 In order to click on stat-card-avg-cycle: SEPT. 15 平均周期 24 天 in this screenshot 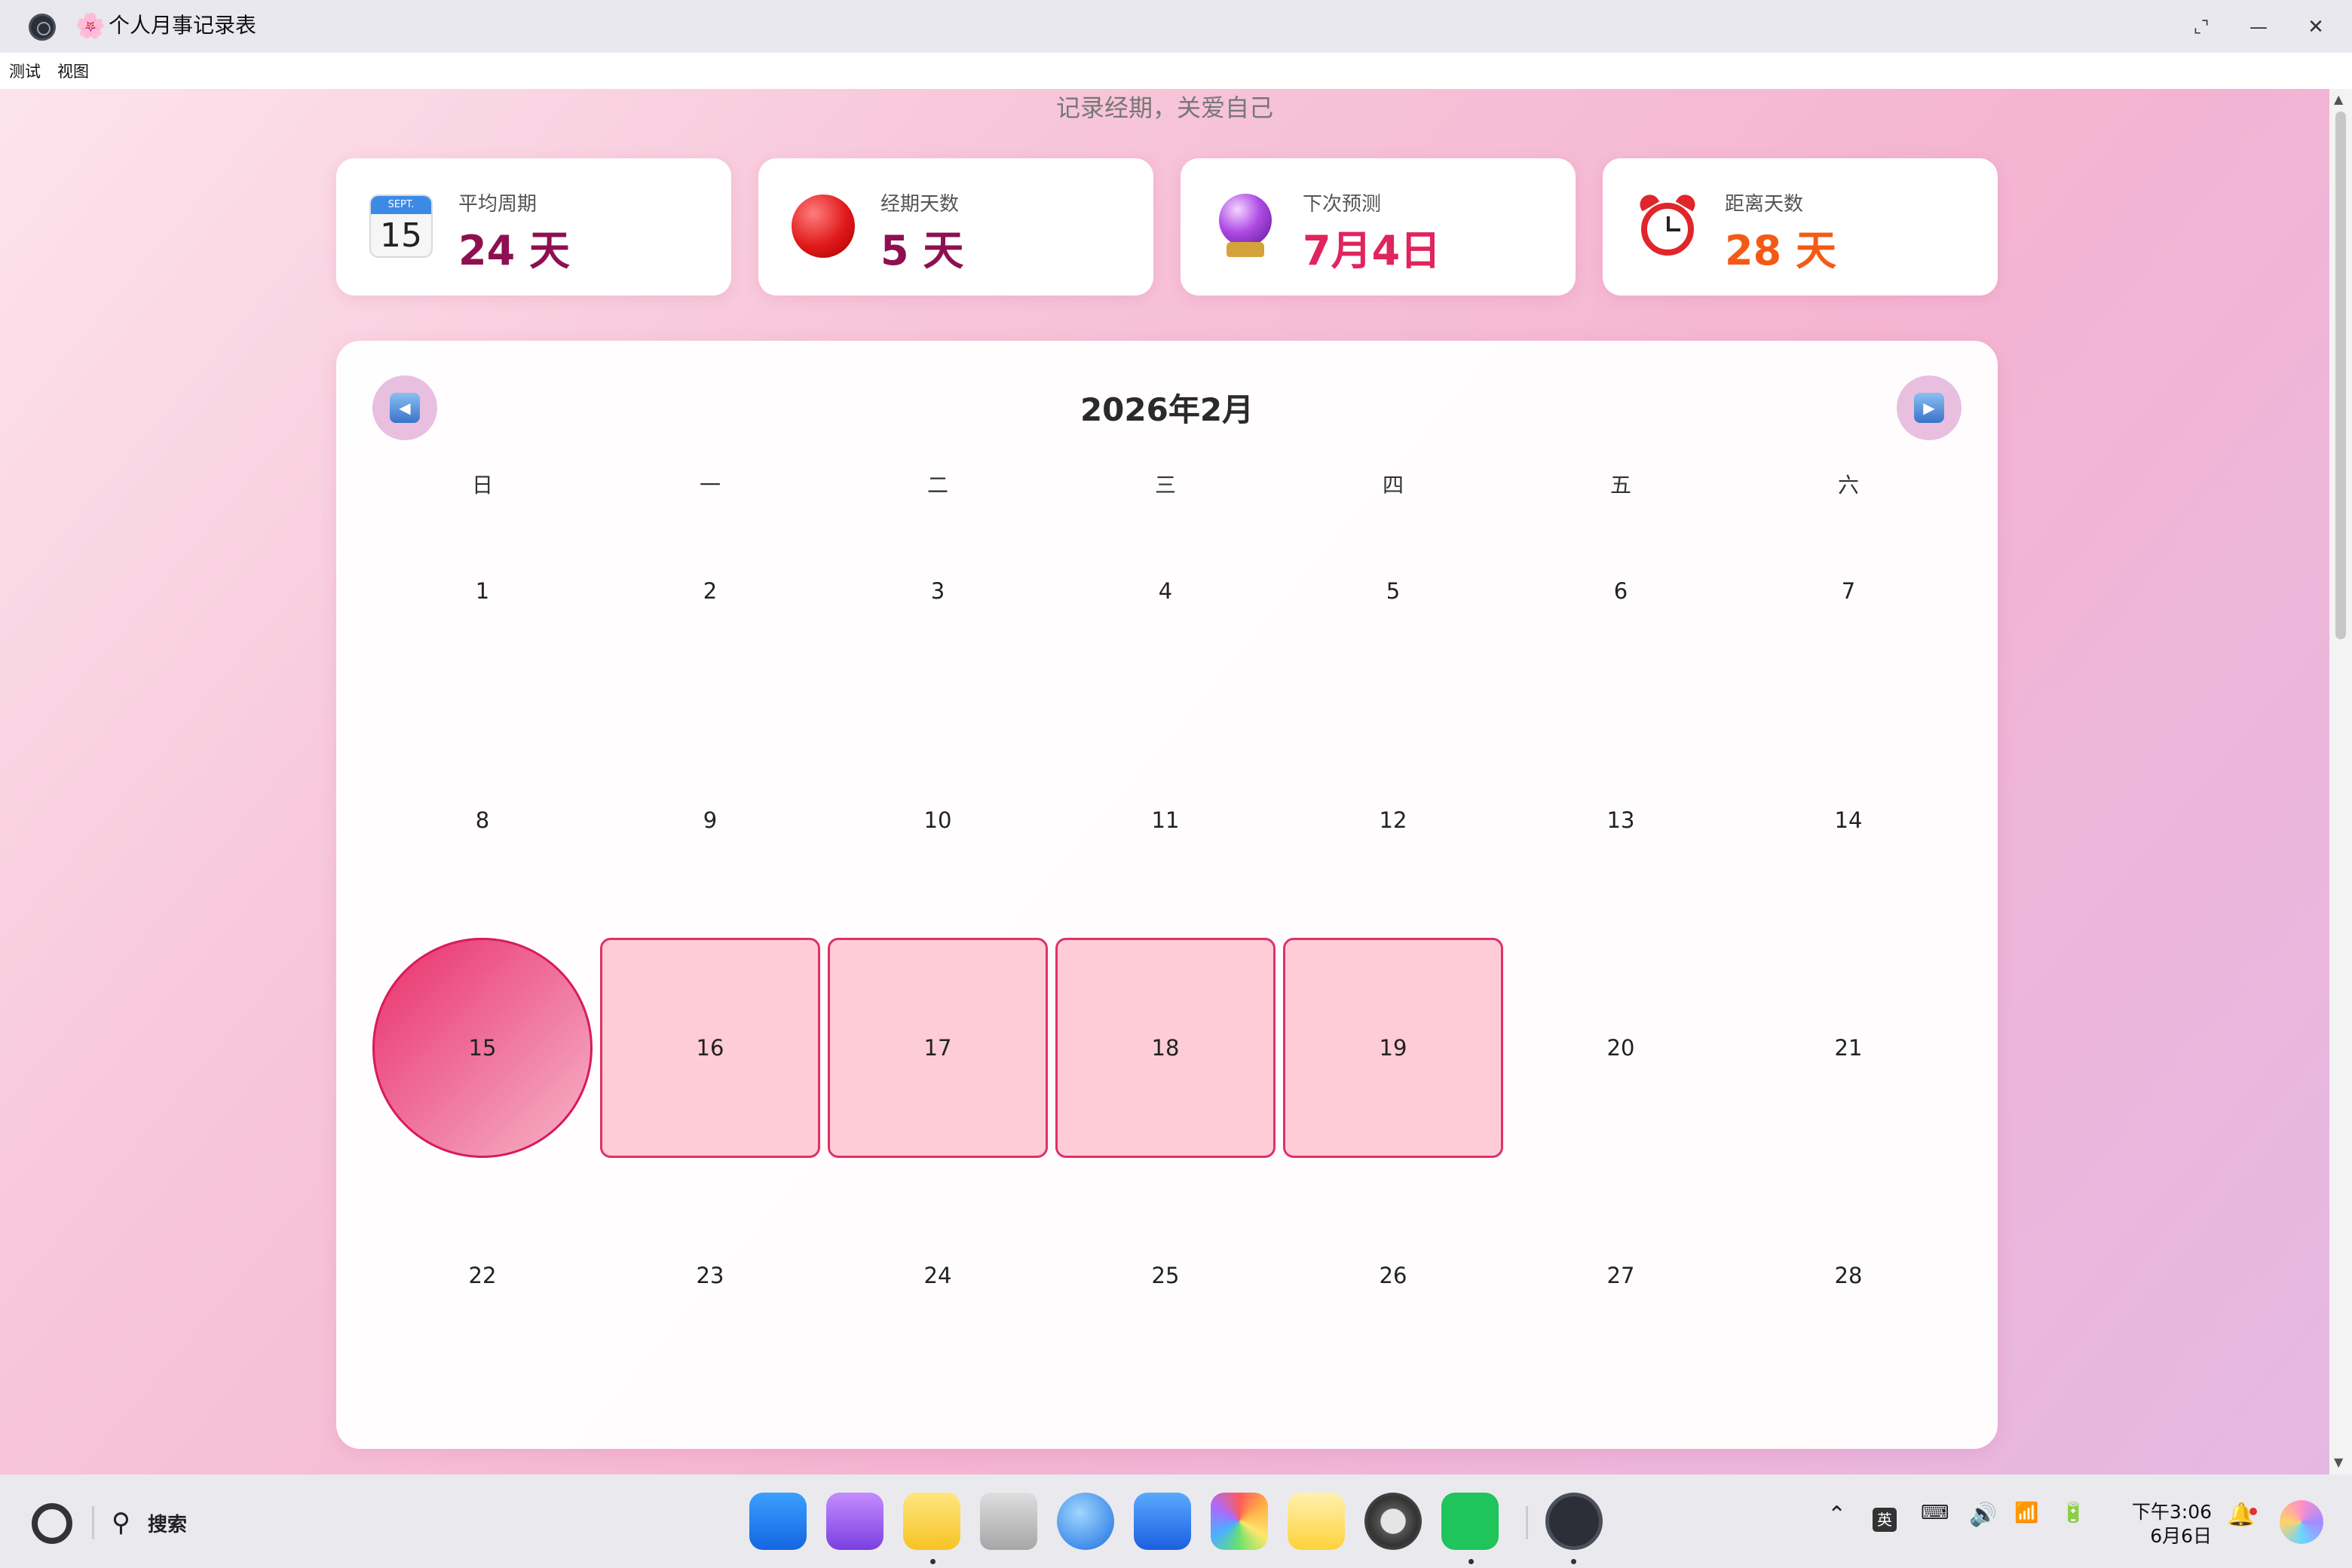, I will do `click(533, 227)`.